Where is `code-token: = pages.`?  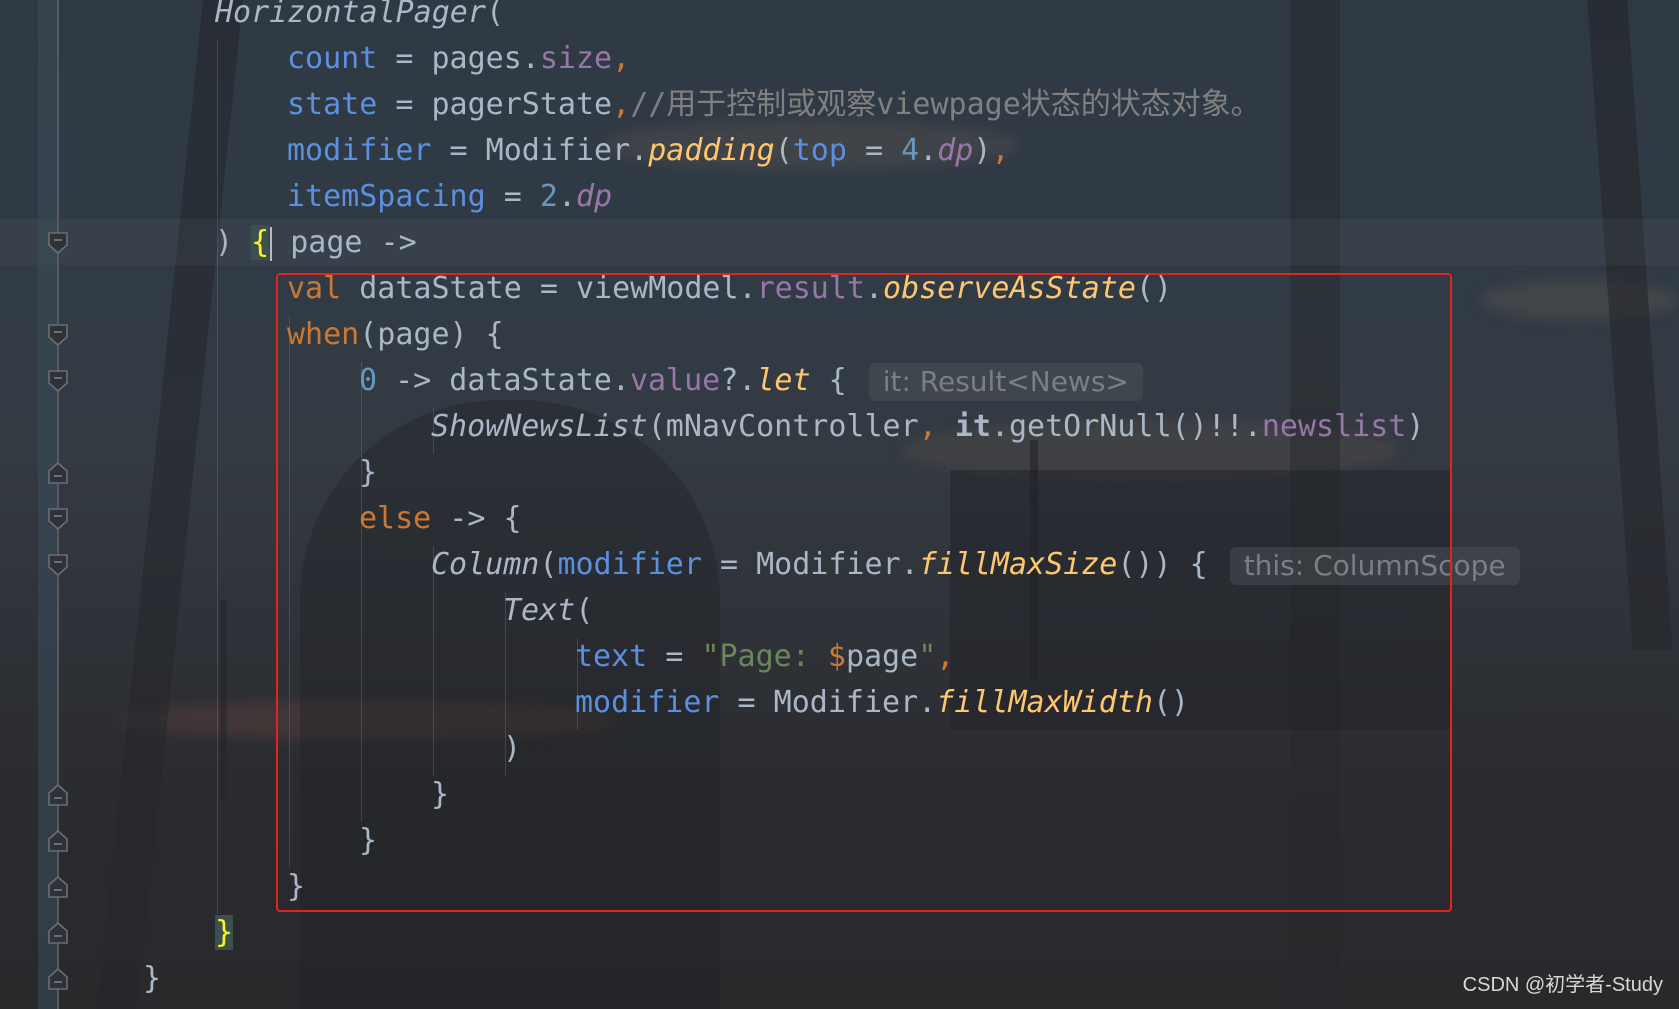 code-token: = pages. is located at coordinates (458, 58).